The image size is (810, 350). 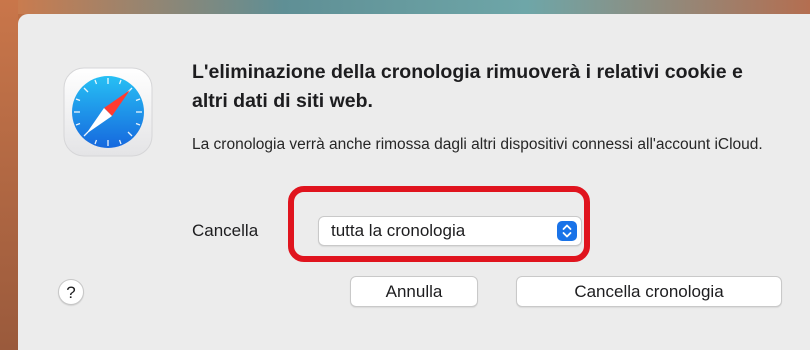 I want to click on annotation-highlight-box, so click(x=439, y=224).